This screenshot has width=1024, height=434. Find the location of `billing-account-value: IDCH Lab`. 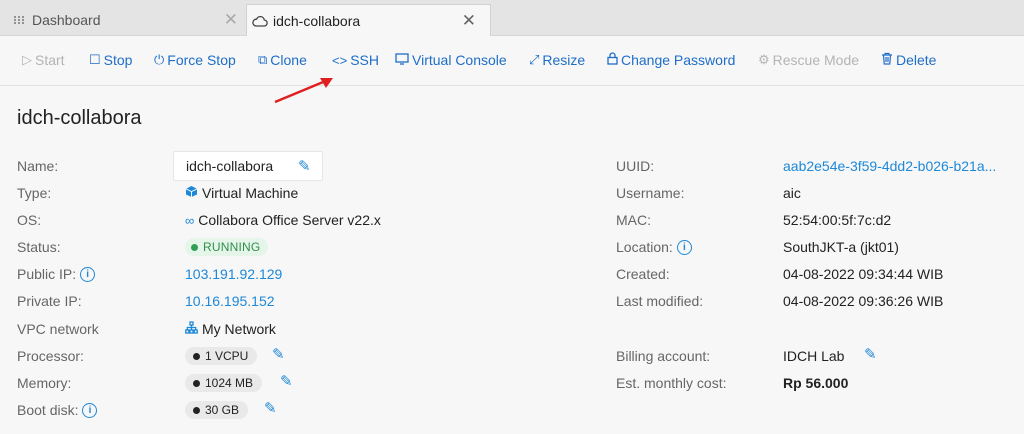

billing-account-value: IDCH Lab is located at coordinates (814, 356).